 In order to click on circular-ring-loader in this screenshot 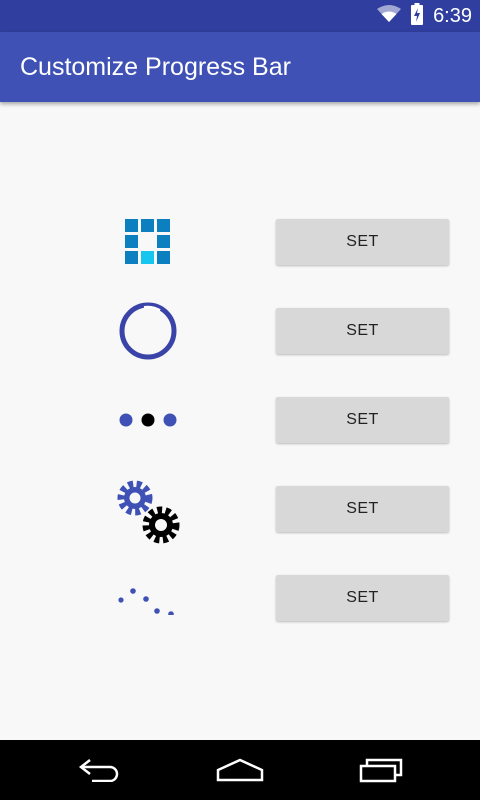, I will do `click(148, 331)`.